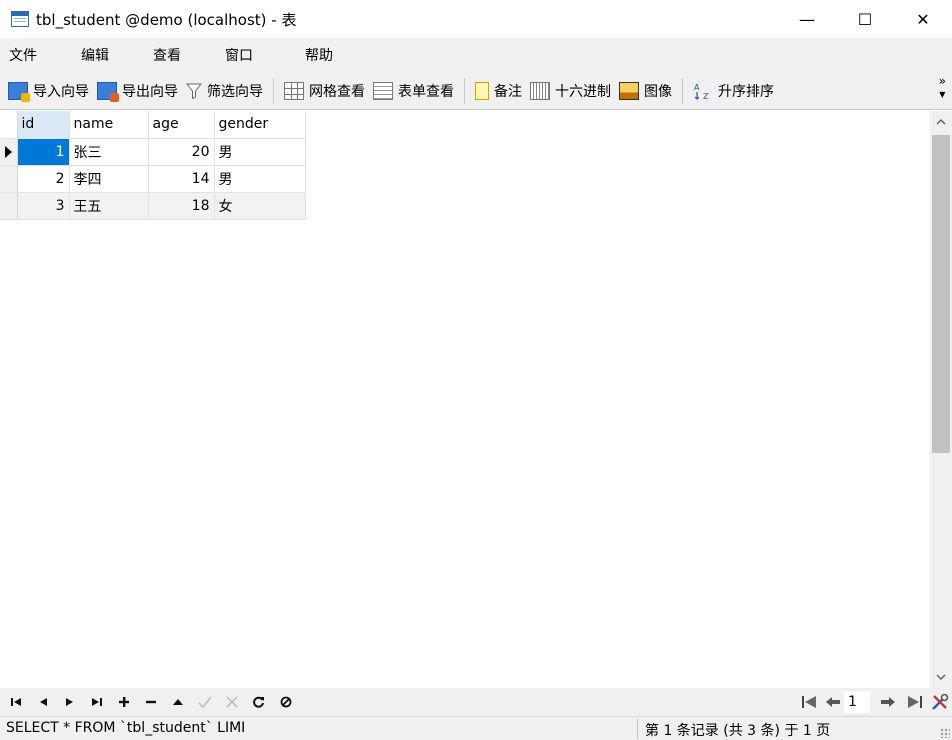  What do you see at coordinates (150, 702) in the screenshot?
I see `delete-record-icon` at bounding box center [150, 702].